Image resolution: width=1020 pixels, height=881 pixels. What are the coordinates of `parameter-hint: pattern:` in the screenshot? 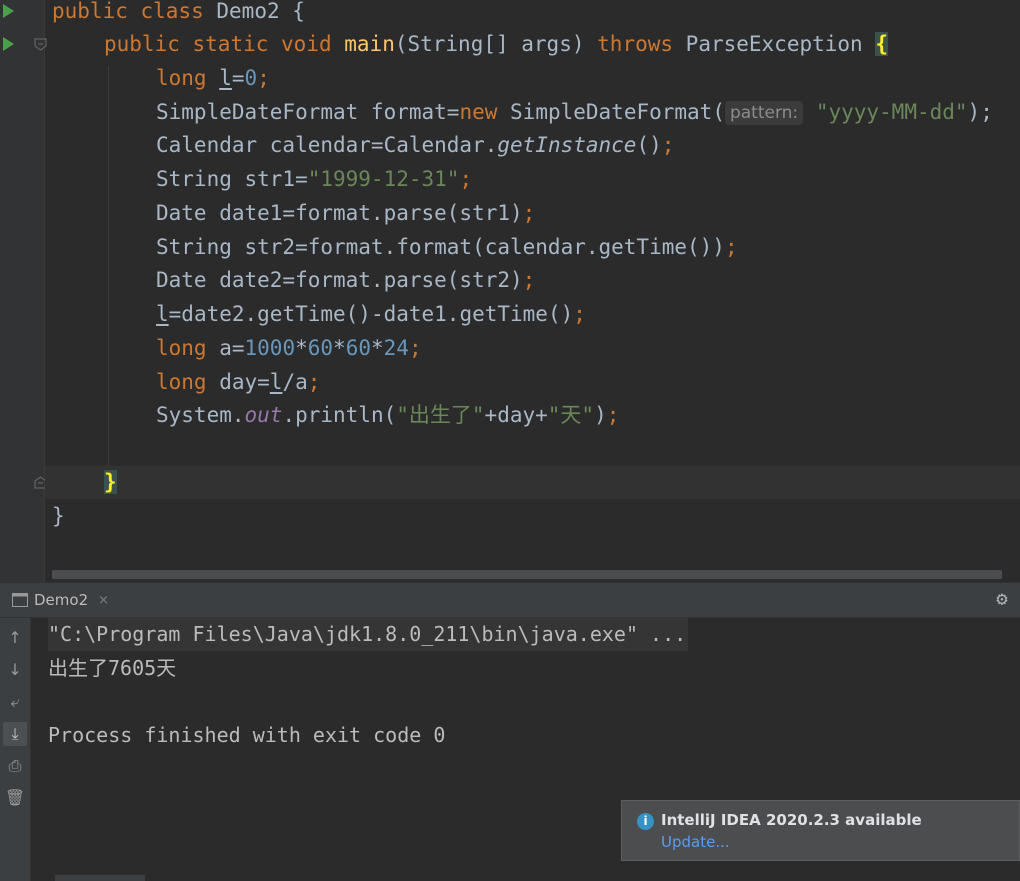 It's located at (764, 113).